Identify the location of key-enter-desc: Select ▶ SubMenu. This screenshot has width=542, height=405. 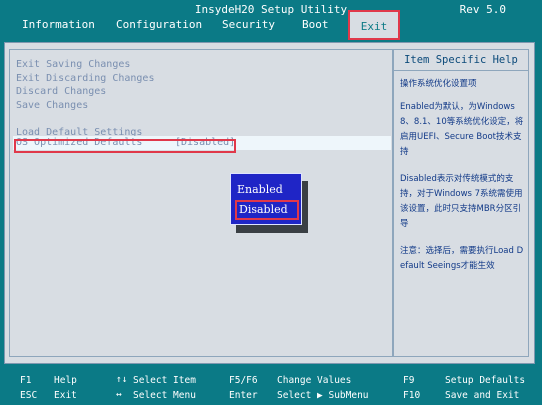
(323, 395).